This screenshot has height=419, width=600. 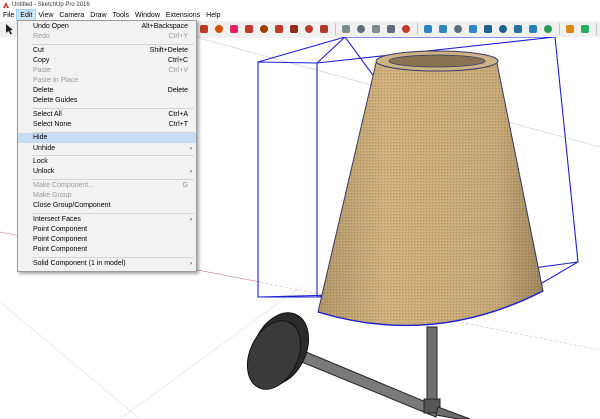 What do you see at coordinates (300, 5) in the screenshot?
I see `title-bar: Untitled - SketchUp Pro 2016` at bounding box center [300, 5].